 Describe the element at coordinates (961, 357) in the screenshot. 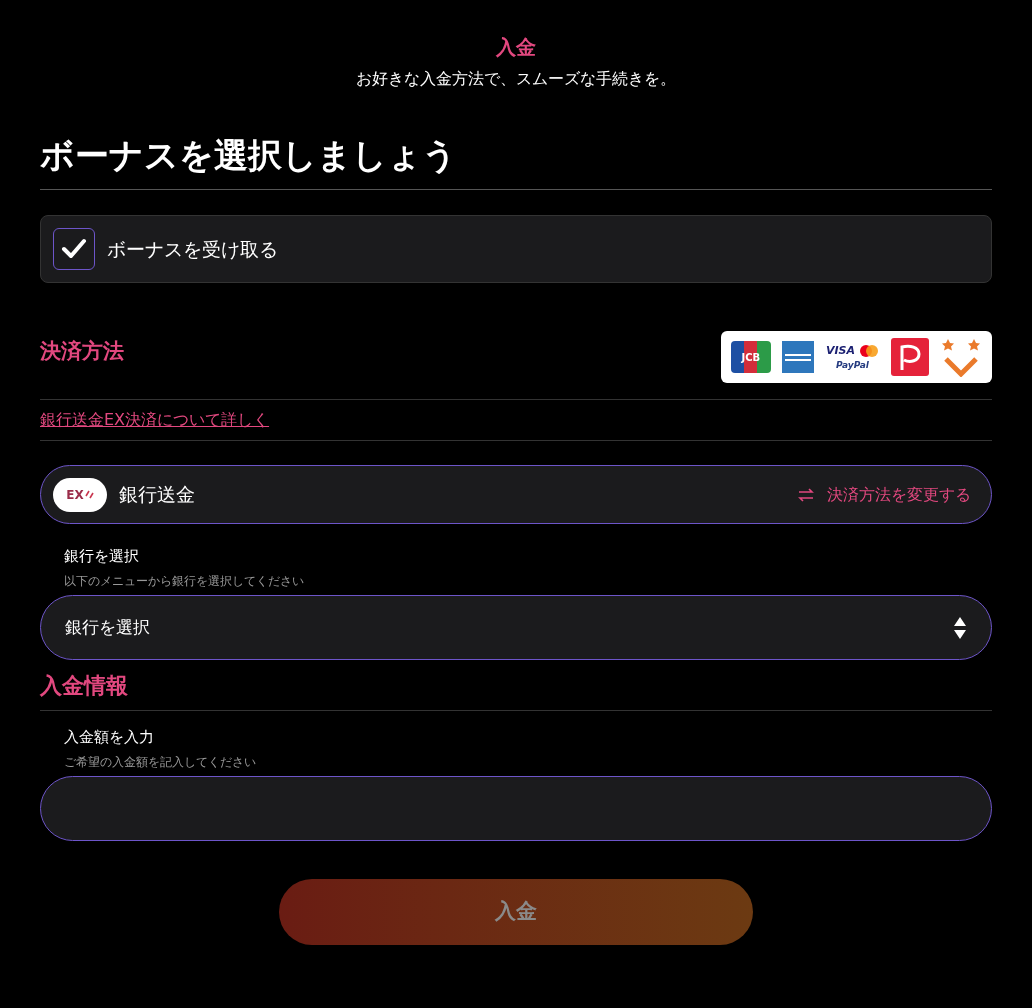

I see `stars-check-icon` at that location.